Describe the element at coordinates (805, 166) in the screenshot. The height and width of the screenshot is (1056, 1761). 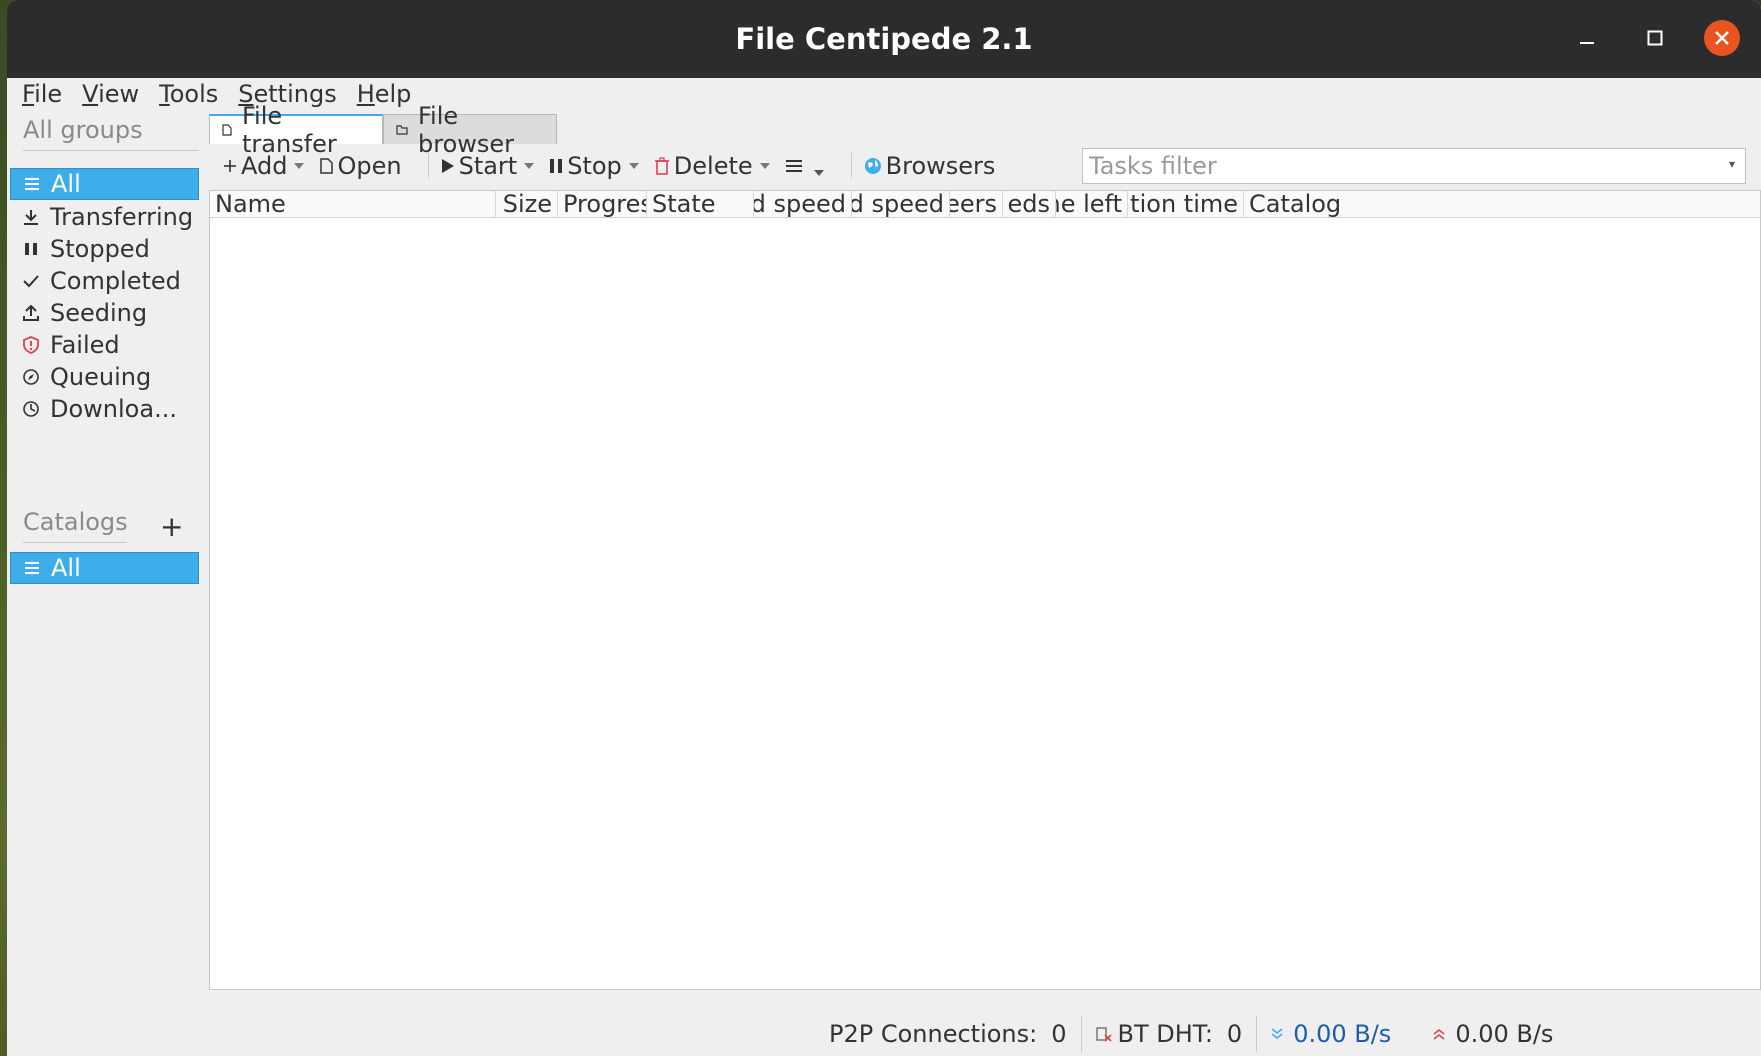
I see `more-menu-button` at that location.